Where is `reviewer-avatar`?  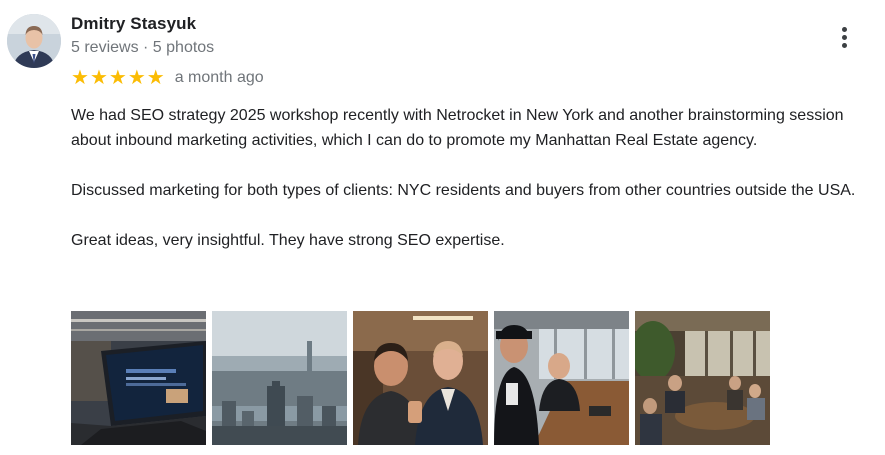
reviewer-avatar is located at coordinates (34, 41).